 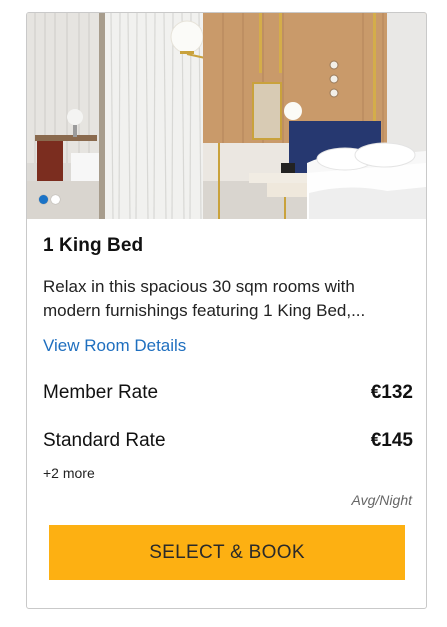 What do you see at coordinates (114, 346) in the screenshot?
I see `view-room-details-link: View Room Details` at bounding box center [114, 346].